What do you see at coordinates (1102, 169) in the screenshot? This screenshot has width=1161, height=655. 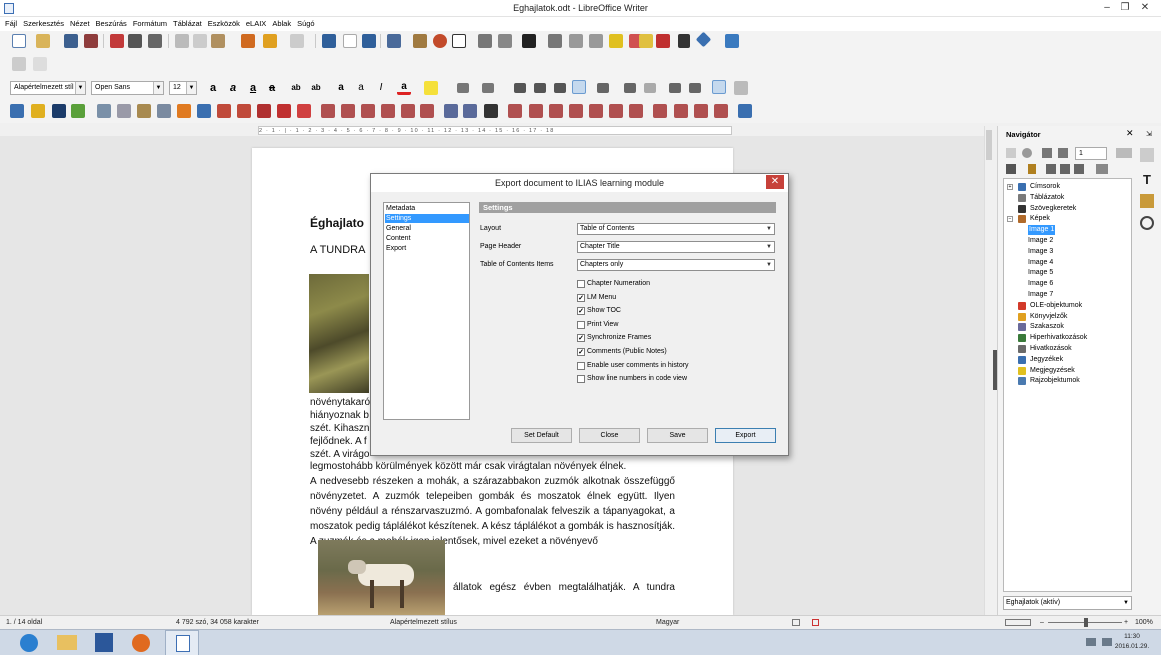 I see `drag-dropdown-icon` at bounding box center [1102, 169].